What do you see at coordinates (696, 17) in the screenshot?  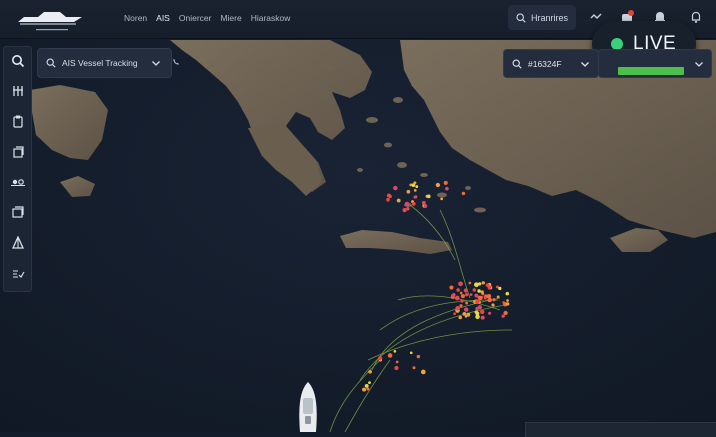 I see `notifications-icon` at bounding box center [696, 17].